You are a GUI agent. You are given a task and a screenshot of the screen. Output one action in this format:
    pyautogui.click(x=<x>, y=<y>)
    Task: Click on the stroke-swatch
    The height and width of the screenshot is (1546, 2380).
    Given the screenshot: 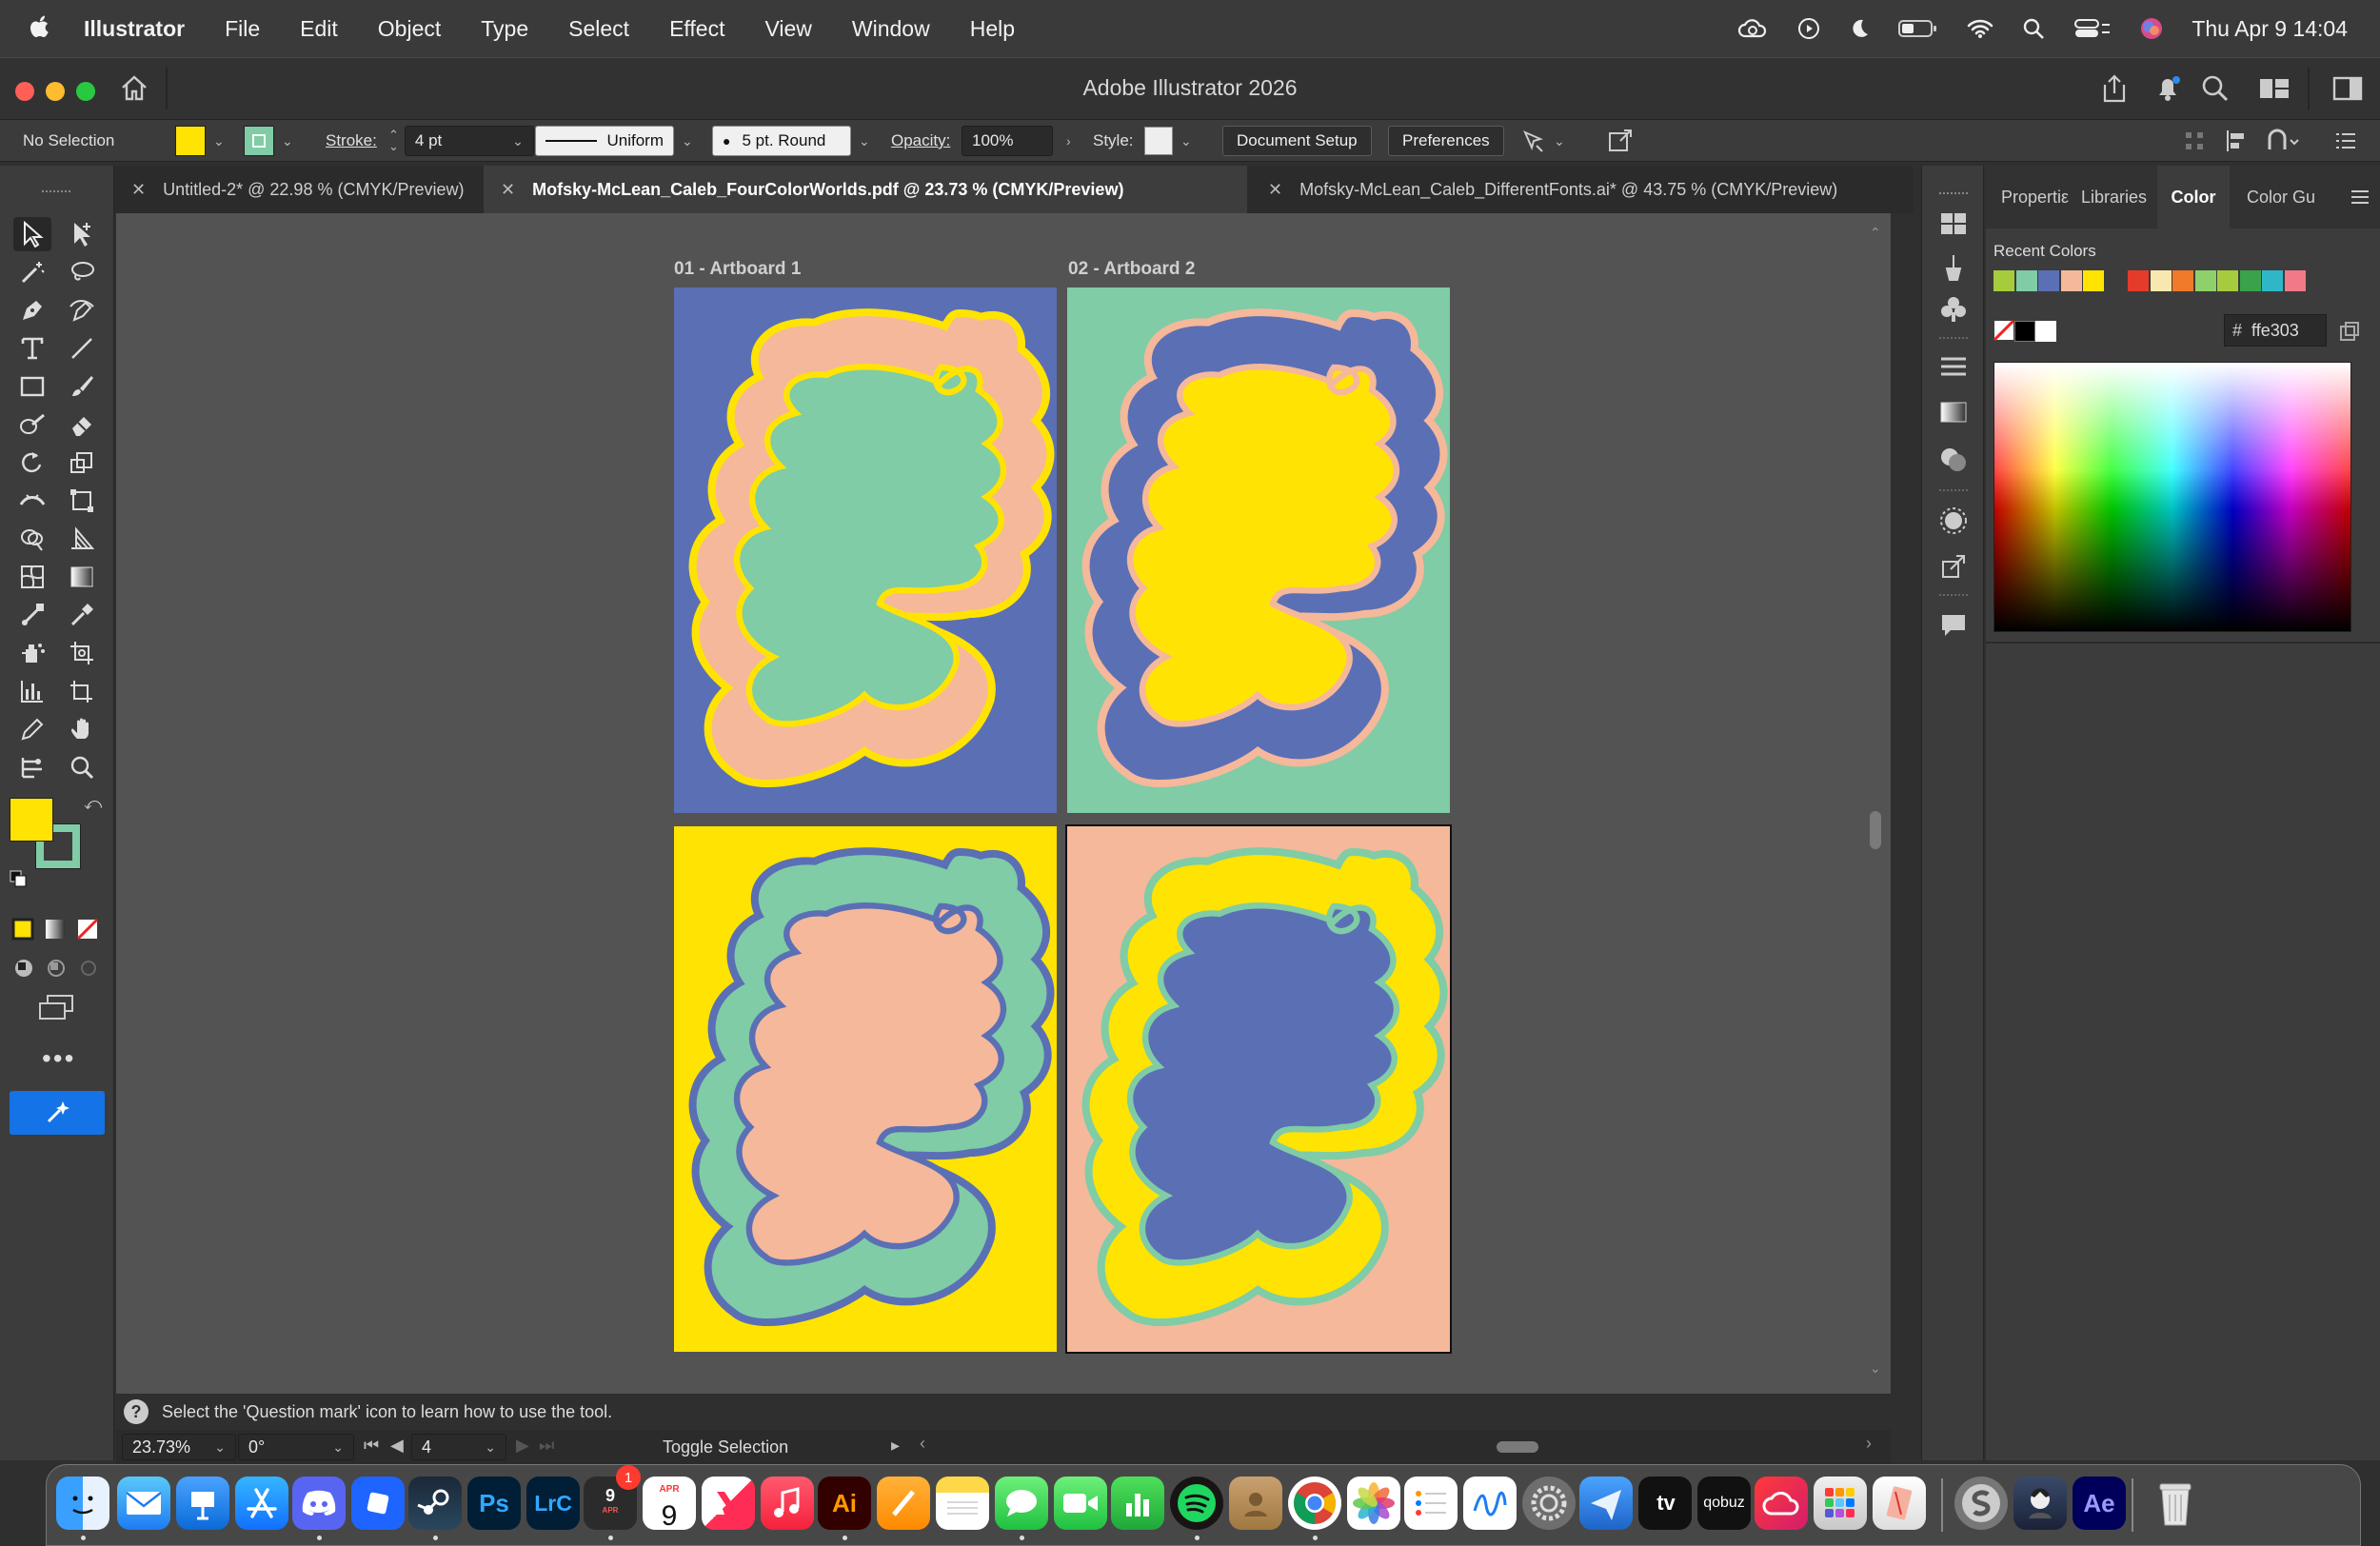 What is the action you would take?
    pyautogui.click(x=259, y=141)
    